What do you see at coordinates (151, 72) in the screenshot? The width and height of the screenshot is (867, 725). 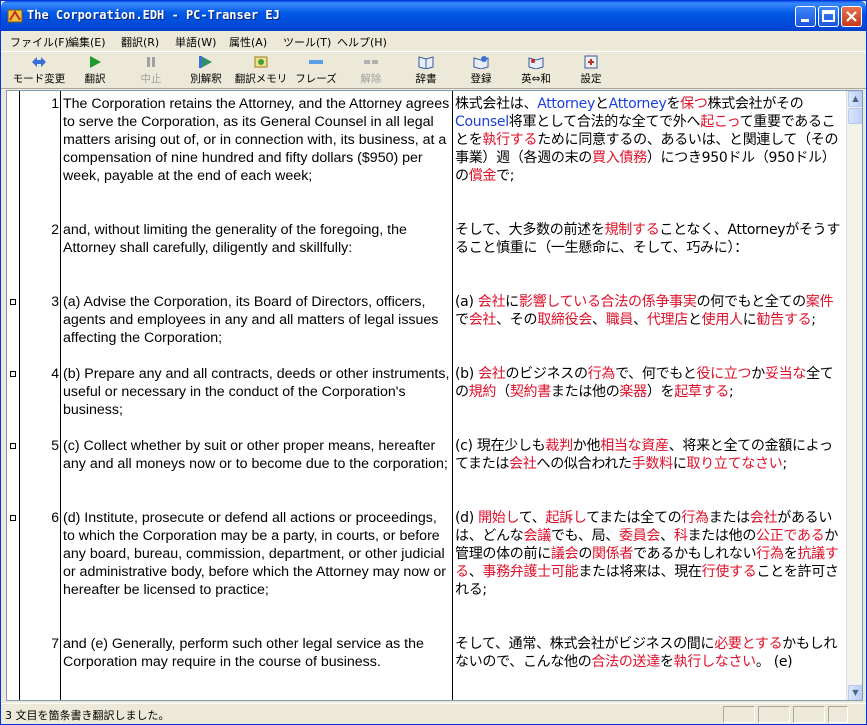 I see `stop-button: 中止` at bounding box center [151, 72].